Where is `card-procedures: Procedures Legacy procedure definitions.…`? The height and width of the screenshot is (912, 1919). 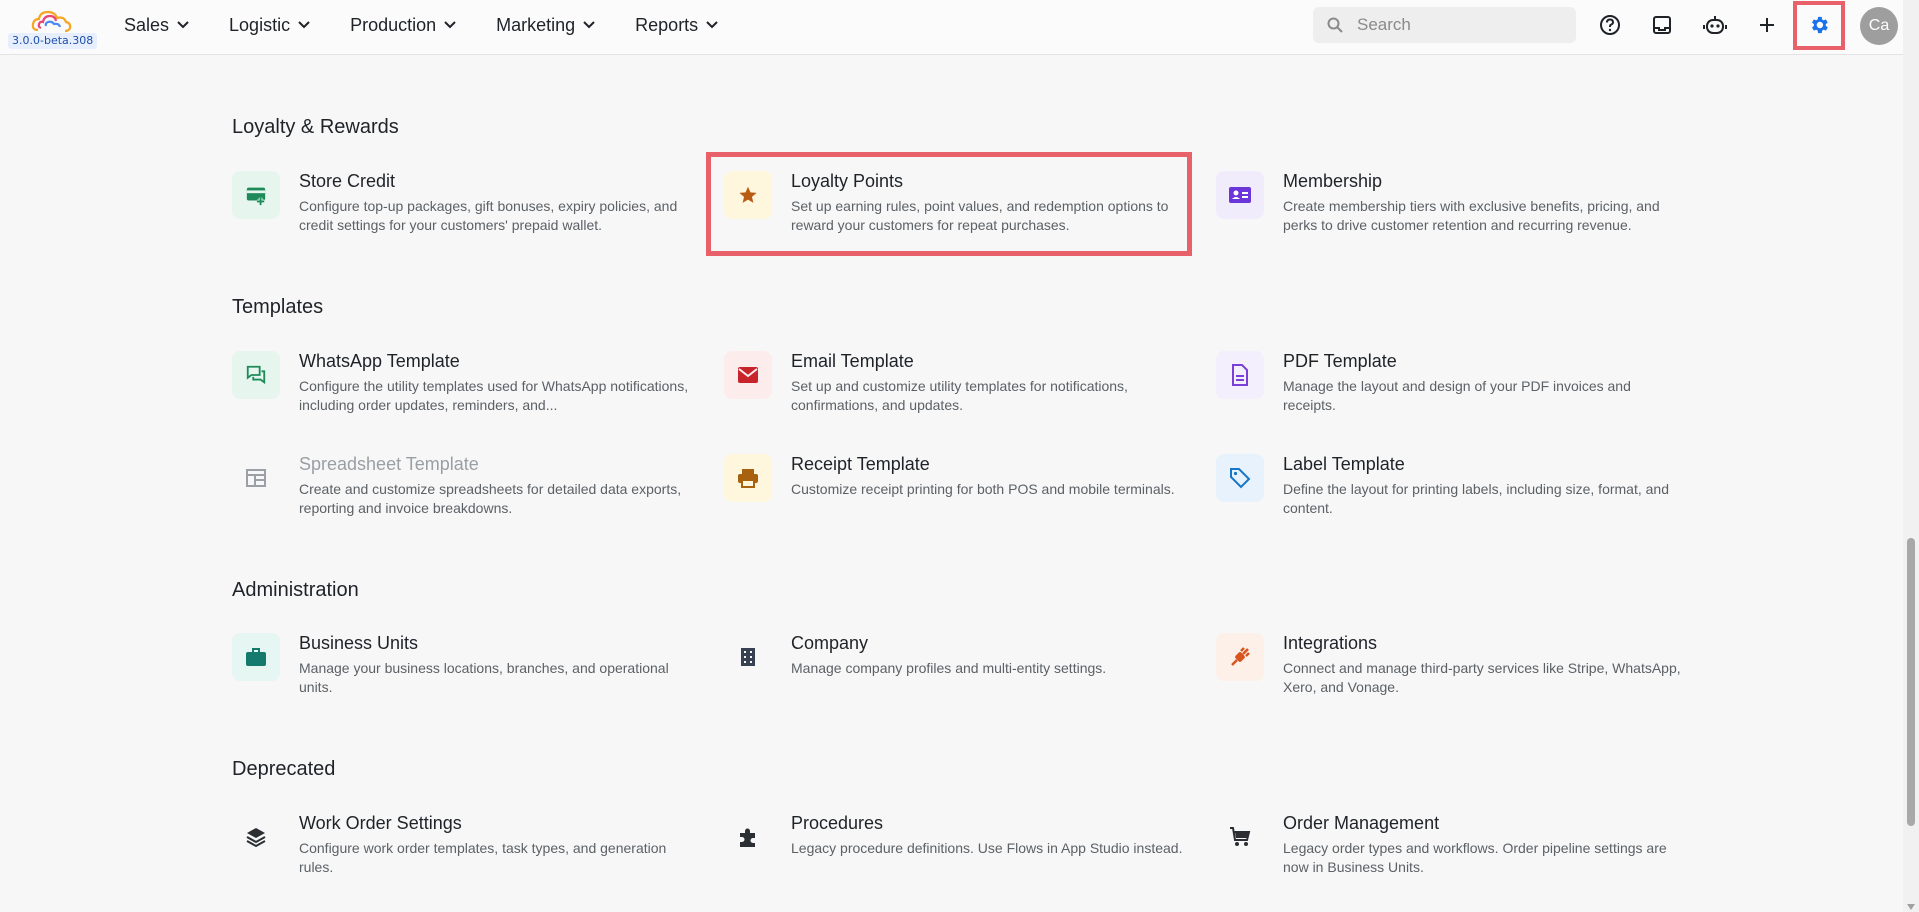
card-procedures: Procedures Legacy procedure definitions.… is located at coordinates (959, 853).